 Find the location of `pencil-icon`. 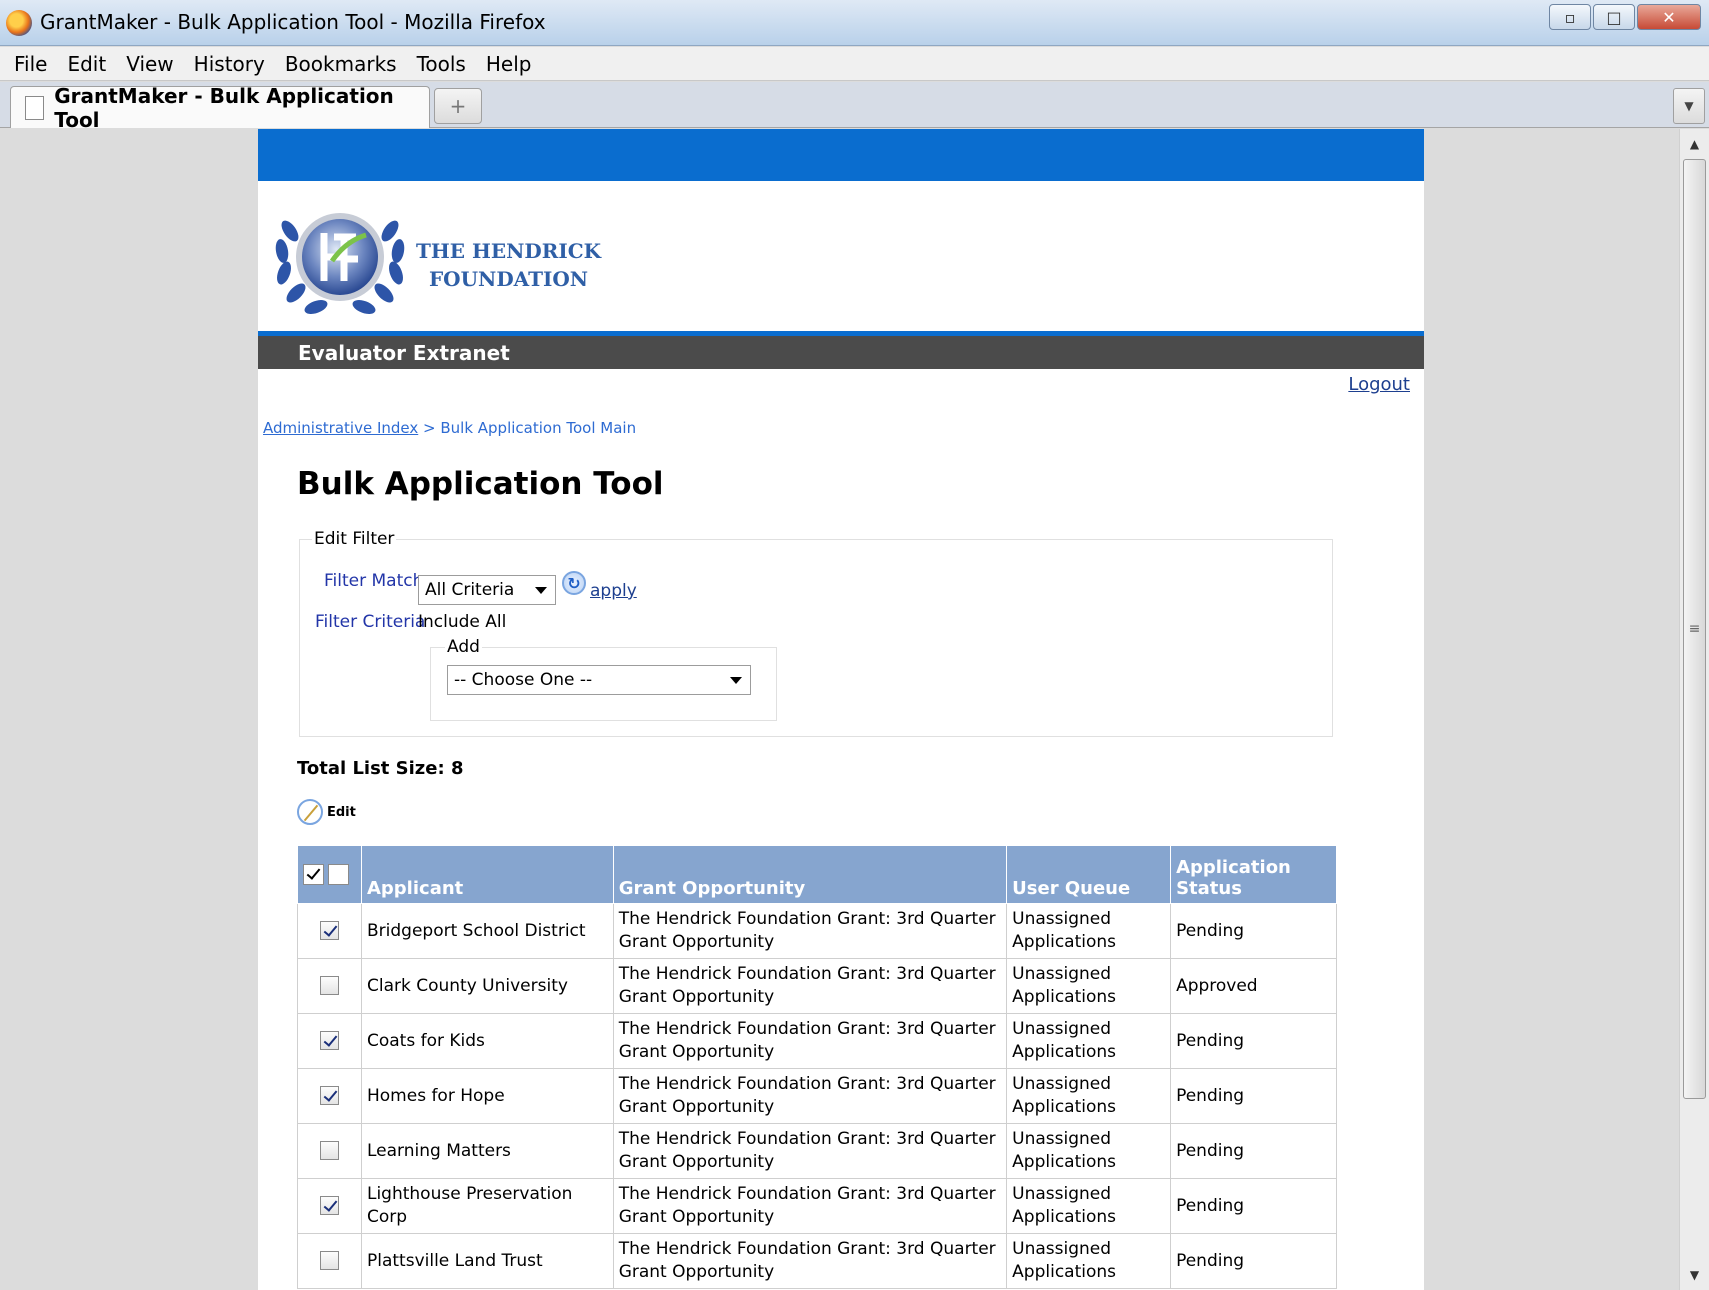

pencil-icon is located at coordinates (310, 812).